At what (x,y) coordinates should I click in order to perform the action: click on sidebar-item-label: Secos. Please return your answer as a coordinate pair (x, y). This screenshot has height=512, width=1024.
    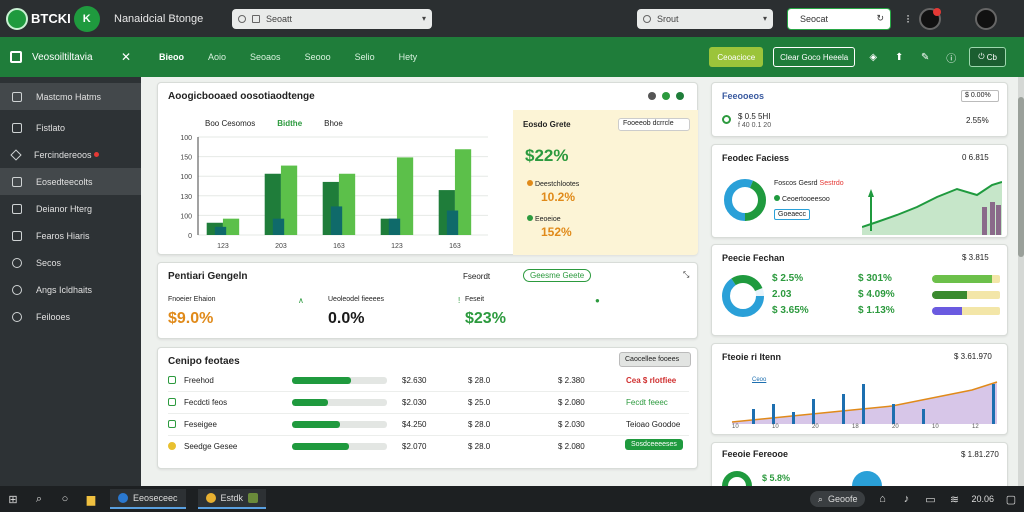
    Looking at the image, I should click on (49, 262).